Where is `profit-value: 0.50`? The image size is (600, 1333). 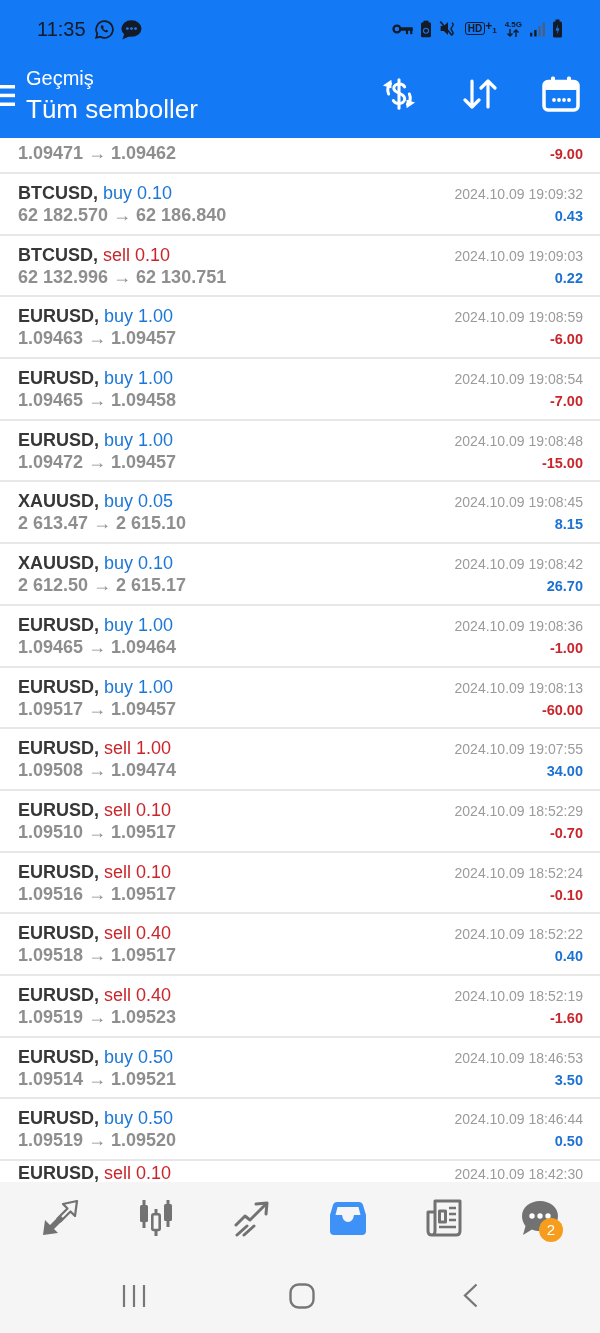 profit-value: 0.50 is located at coordinates (568, 1141).